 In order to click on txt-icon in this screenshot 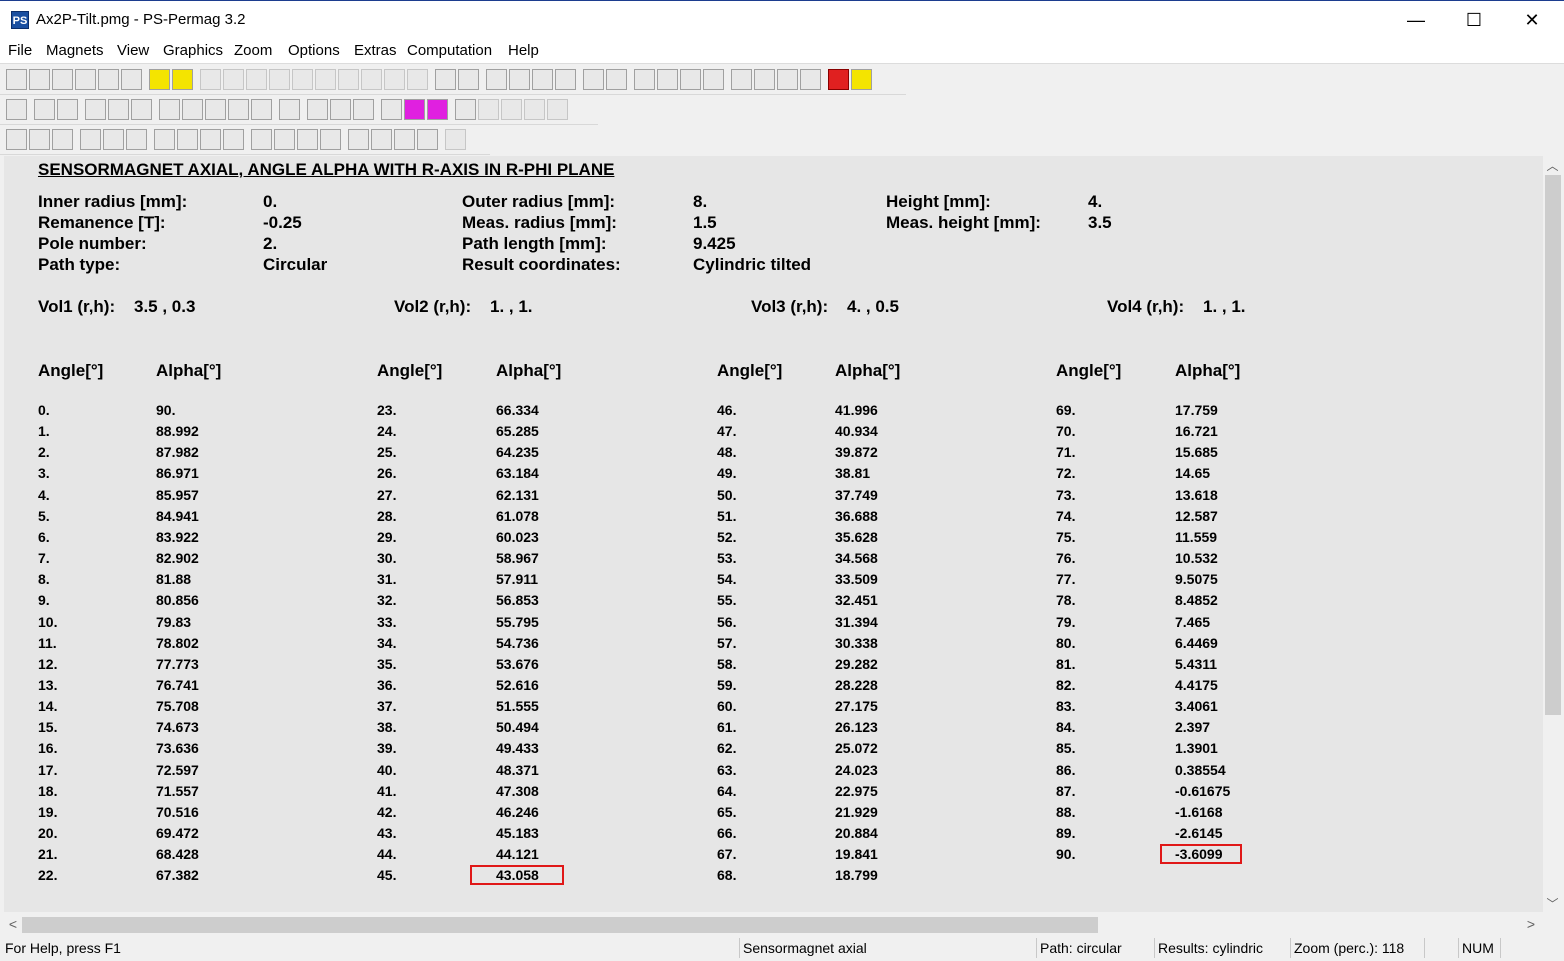, I will do `click(85, 79)`.